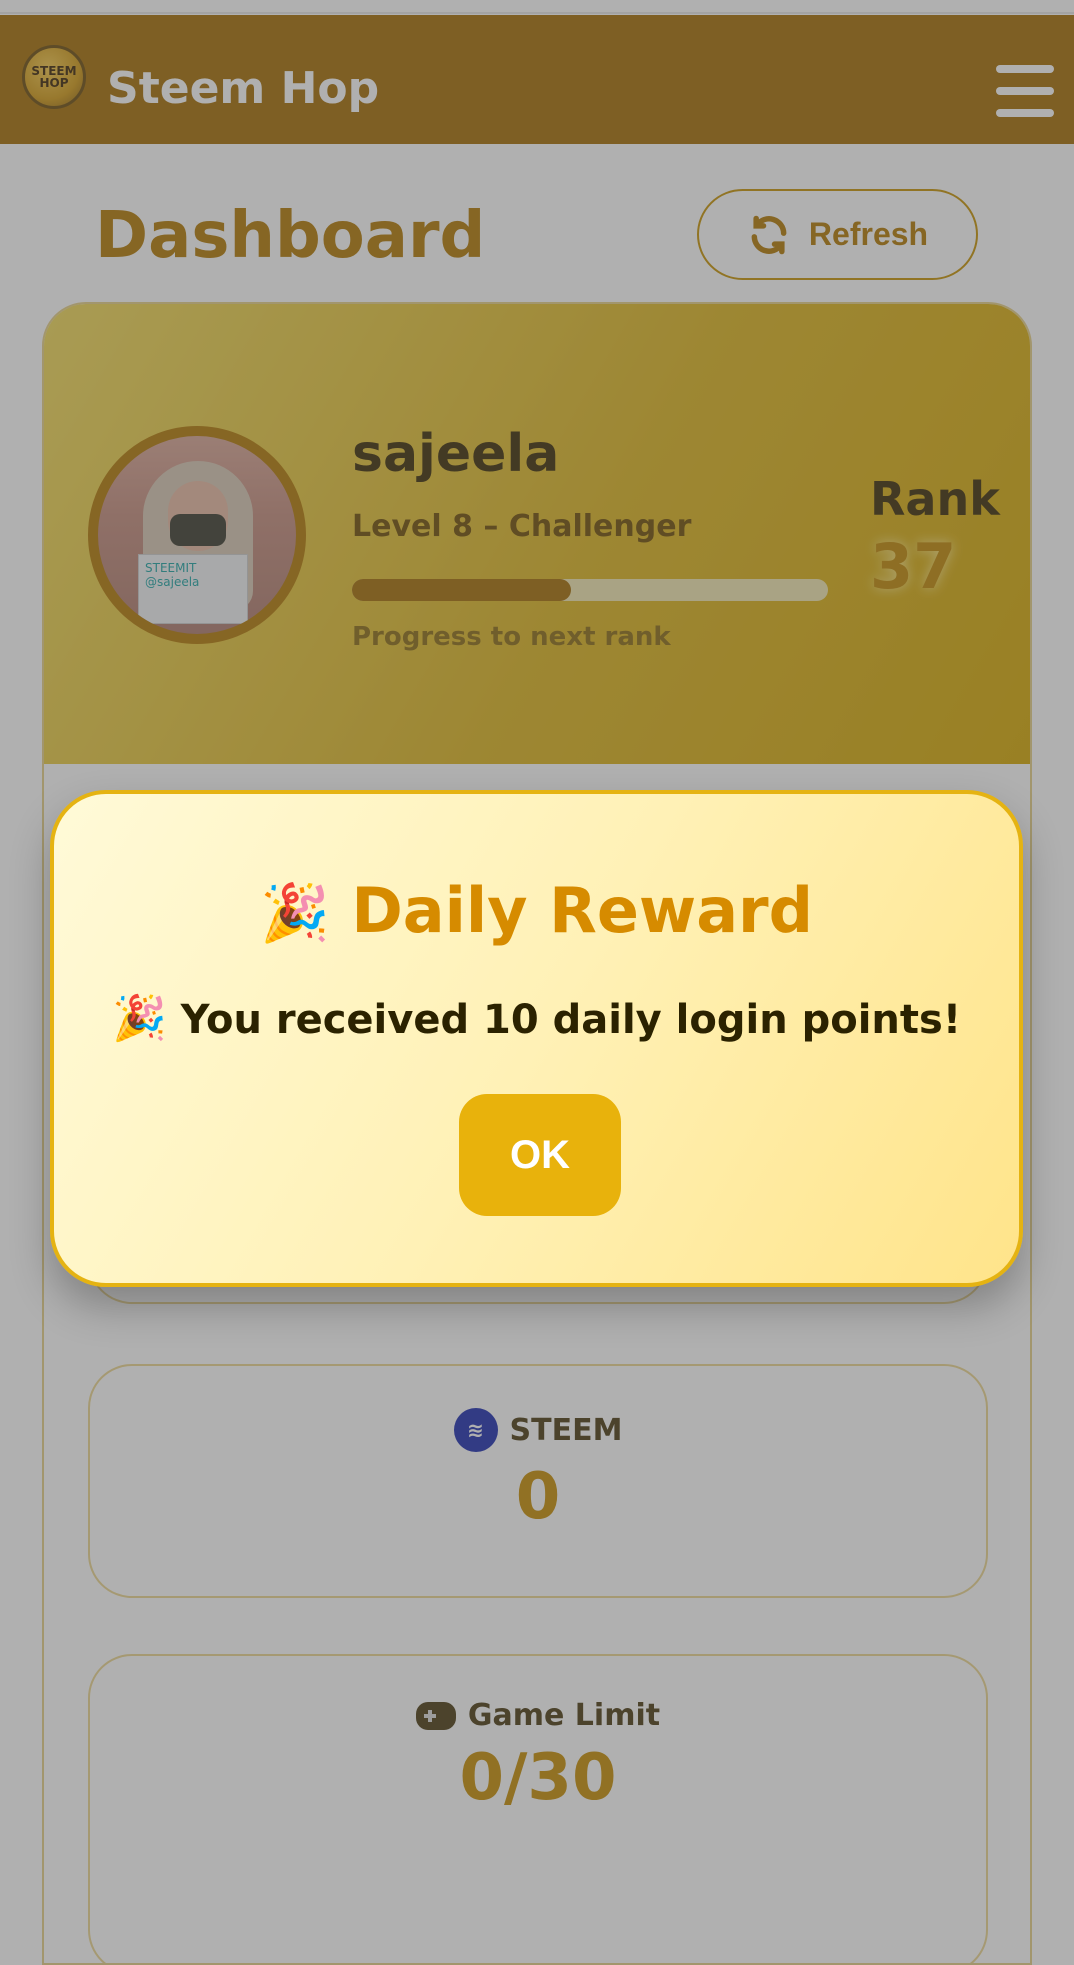 The image size is (1074, 1965). I want to click on ok-button: OK, so click(540, 1155).